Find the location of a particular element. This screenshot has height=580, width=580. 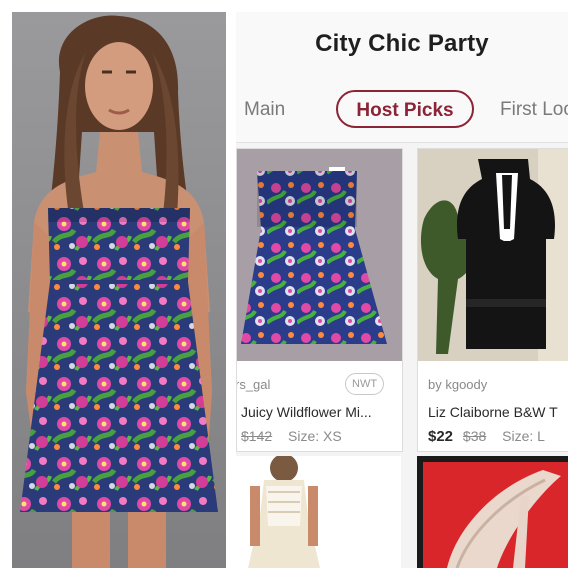

party-title: City Chic Party is located at coordinates (402, 43).